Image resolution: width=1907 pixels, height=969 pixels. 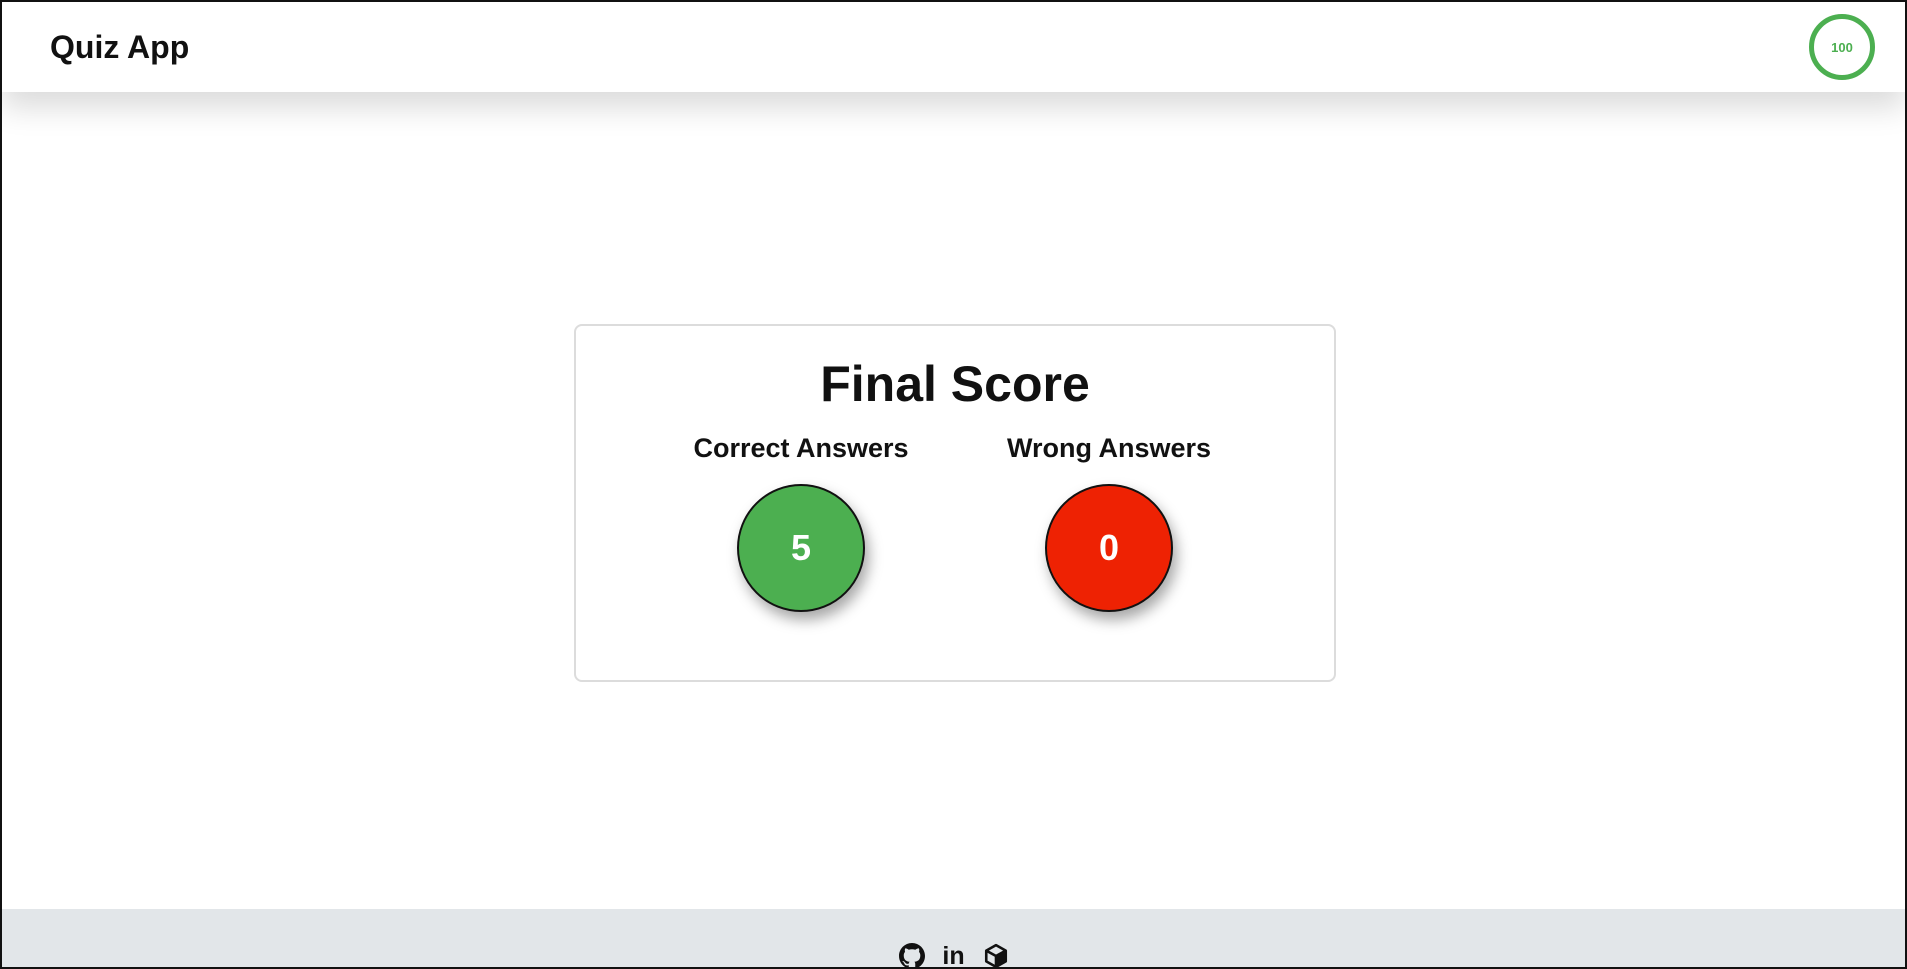 I want to click on timer-indicator: 100, so click(x=1842, y=47).